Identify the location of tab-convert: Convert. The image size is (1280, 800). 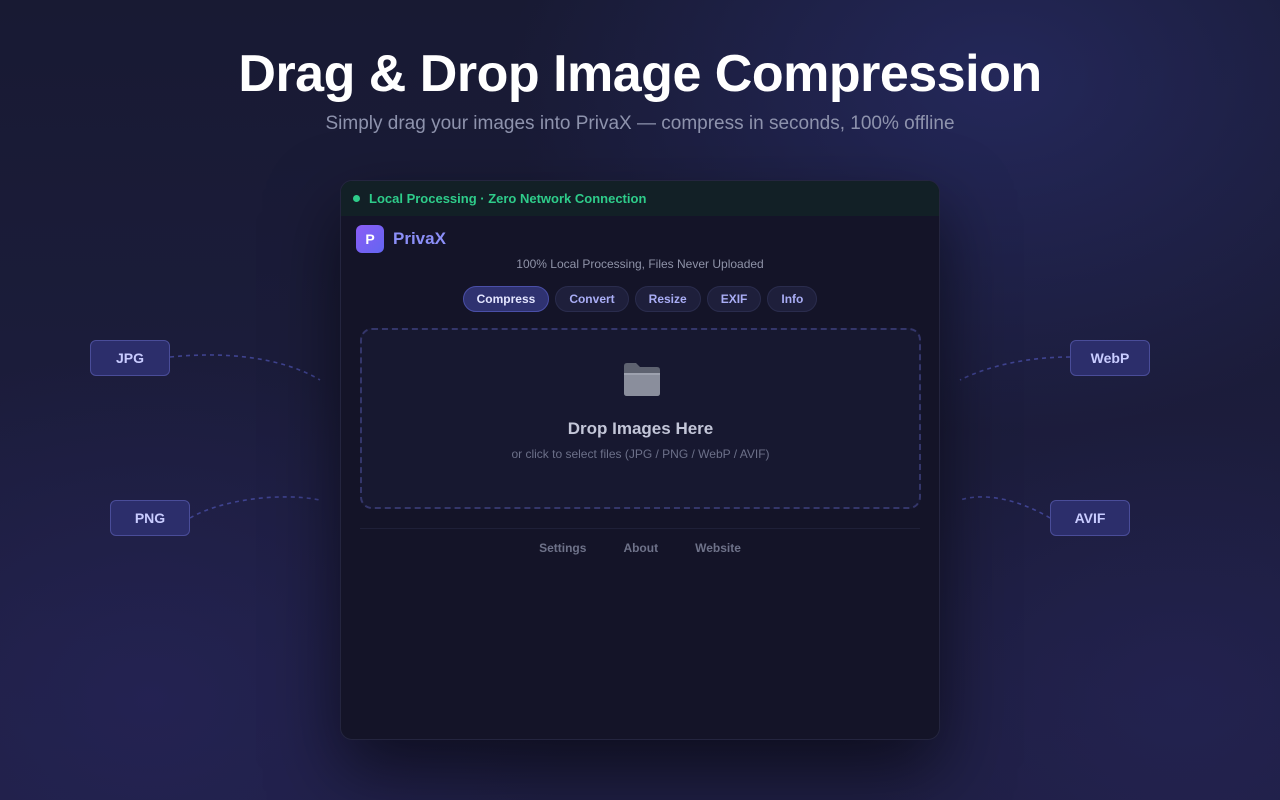
(592, 299).